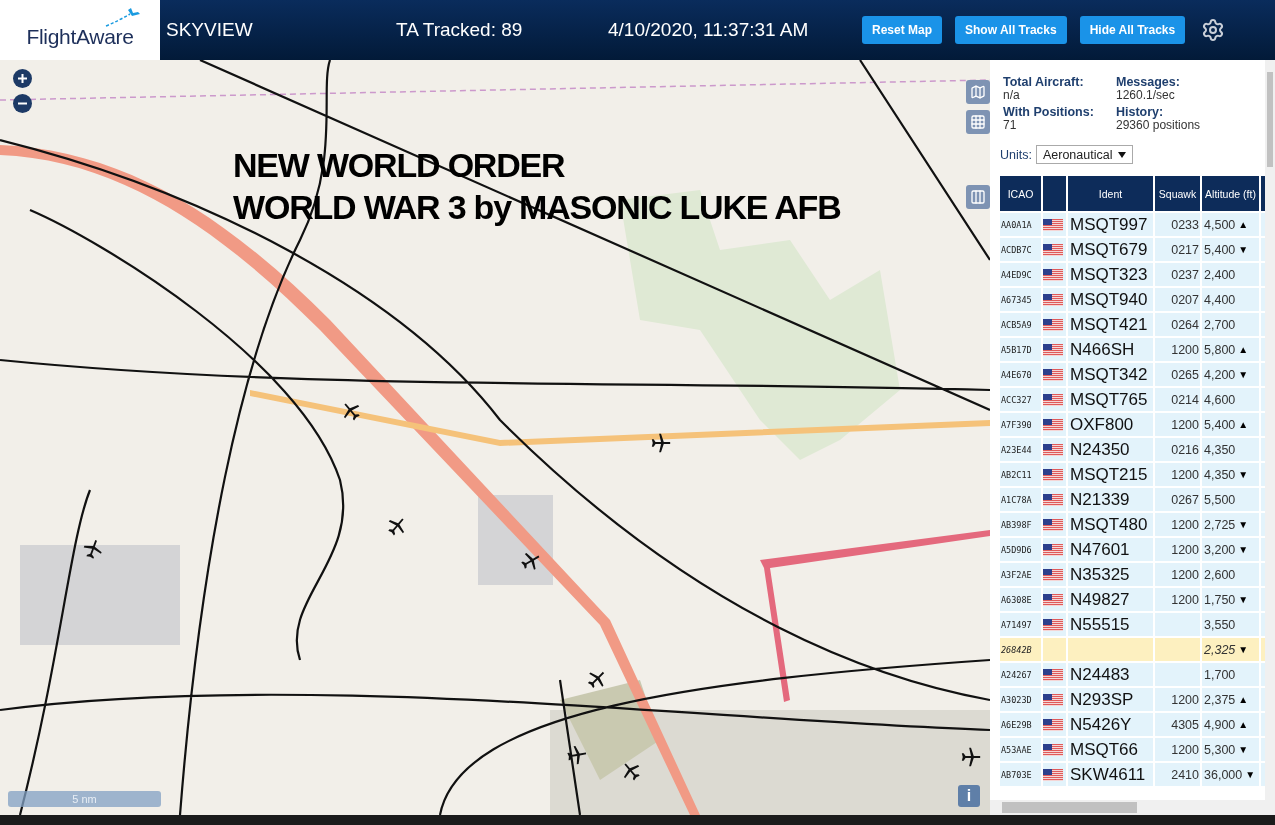 The height and width of the screenshot is (825, 1275). Describe the element at coordinates (1220, 699) in the screenshot. I see `altitude-text: 2,375` at that location.